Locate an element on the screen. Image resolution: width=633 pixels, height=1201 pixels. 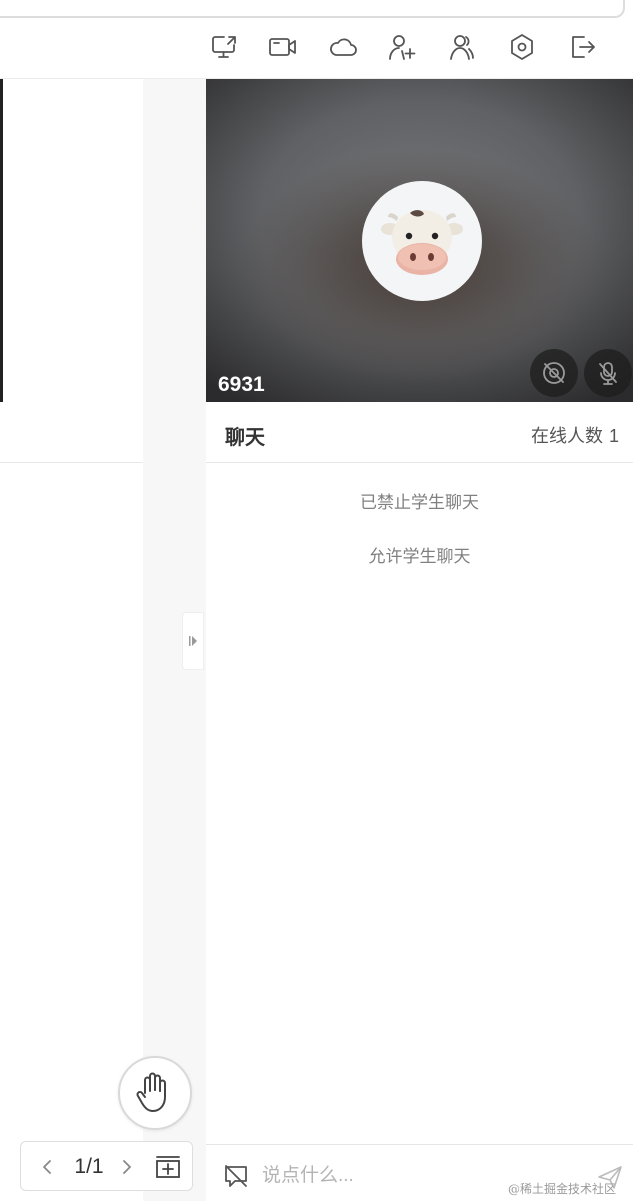
raise-hand-button is located at coordinates (155, 1093).